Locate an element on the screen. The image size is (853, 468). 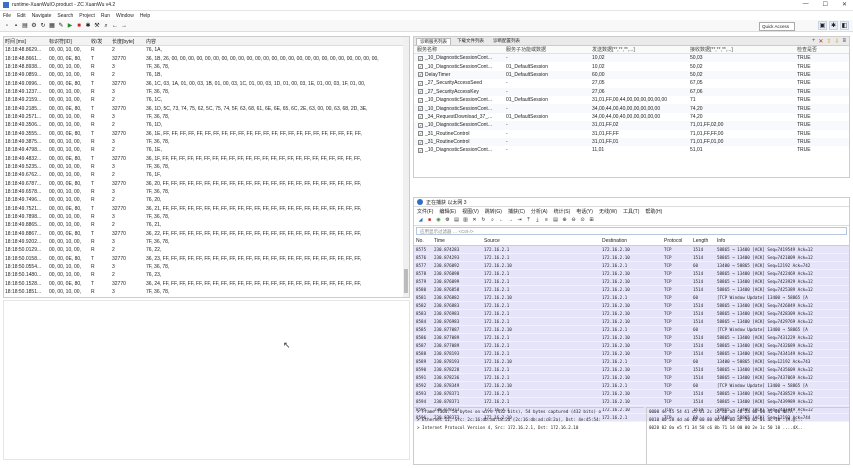
quick-access-input: Quick Access is located at coordinates (777, 26).